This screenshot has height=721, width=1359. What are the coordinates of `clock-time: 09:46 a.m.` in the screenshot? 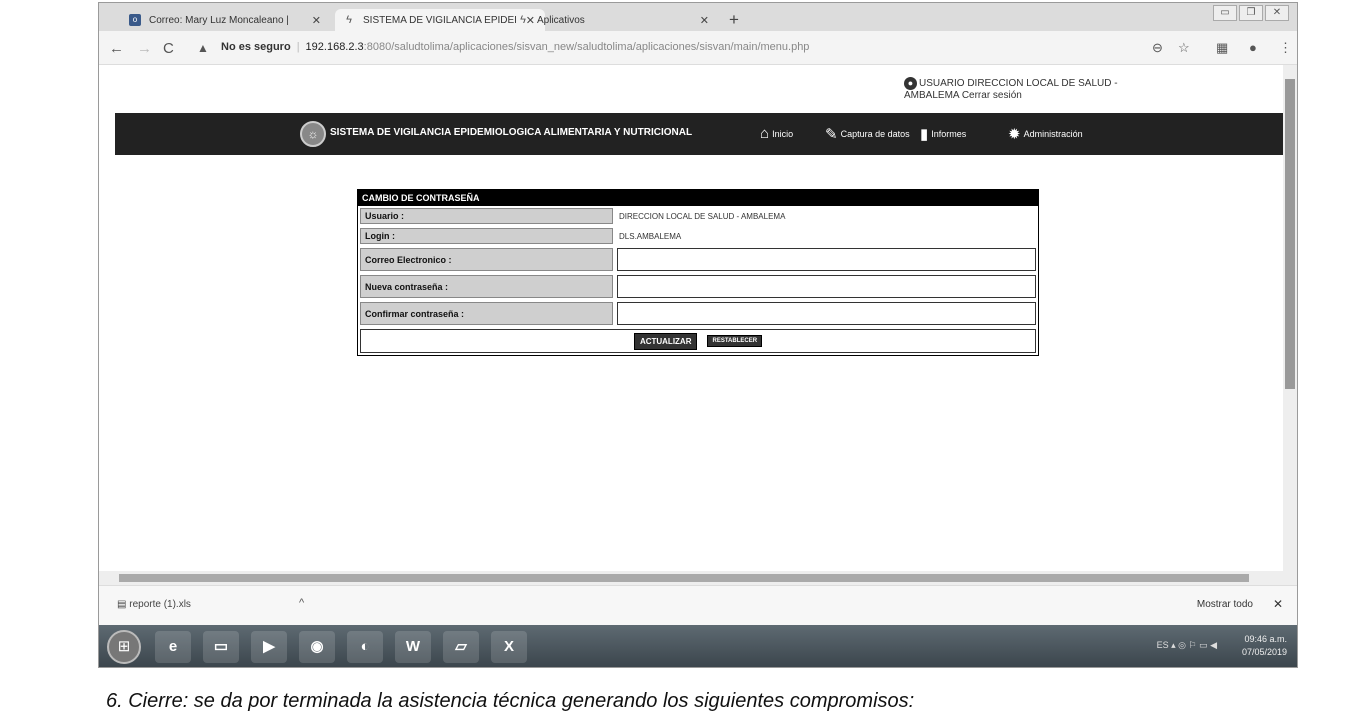 It's located at (1265, 639).